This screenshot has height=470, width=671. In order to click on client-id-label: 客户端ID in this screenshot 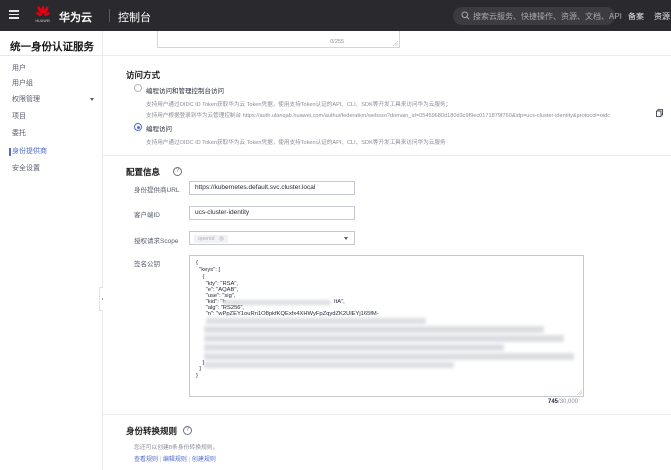, I will do `click(147, 215)`.